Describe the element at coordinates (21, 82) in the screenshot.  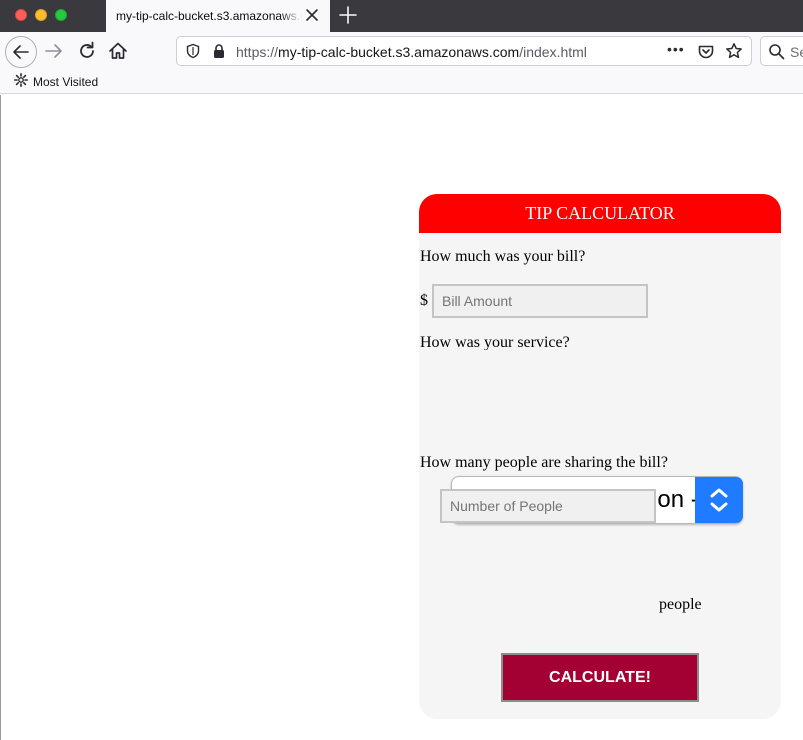
I see `gear-icon` at that location.